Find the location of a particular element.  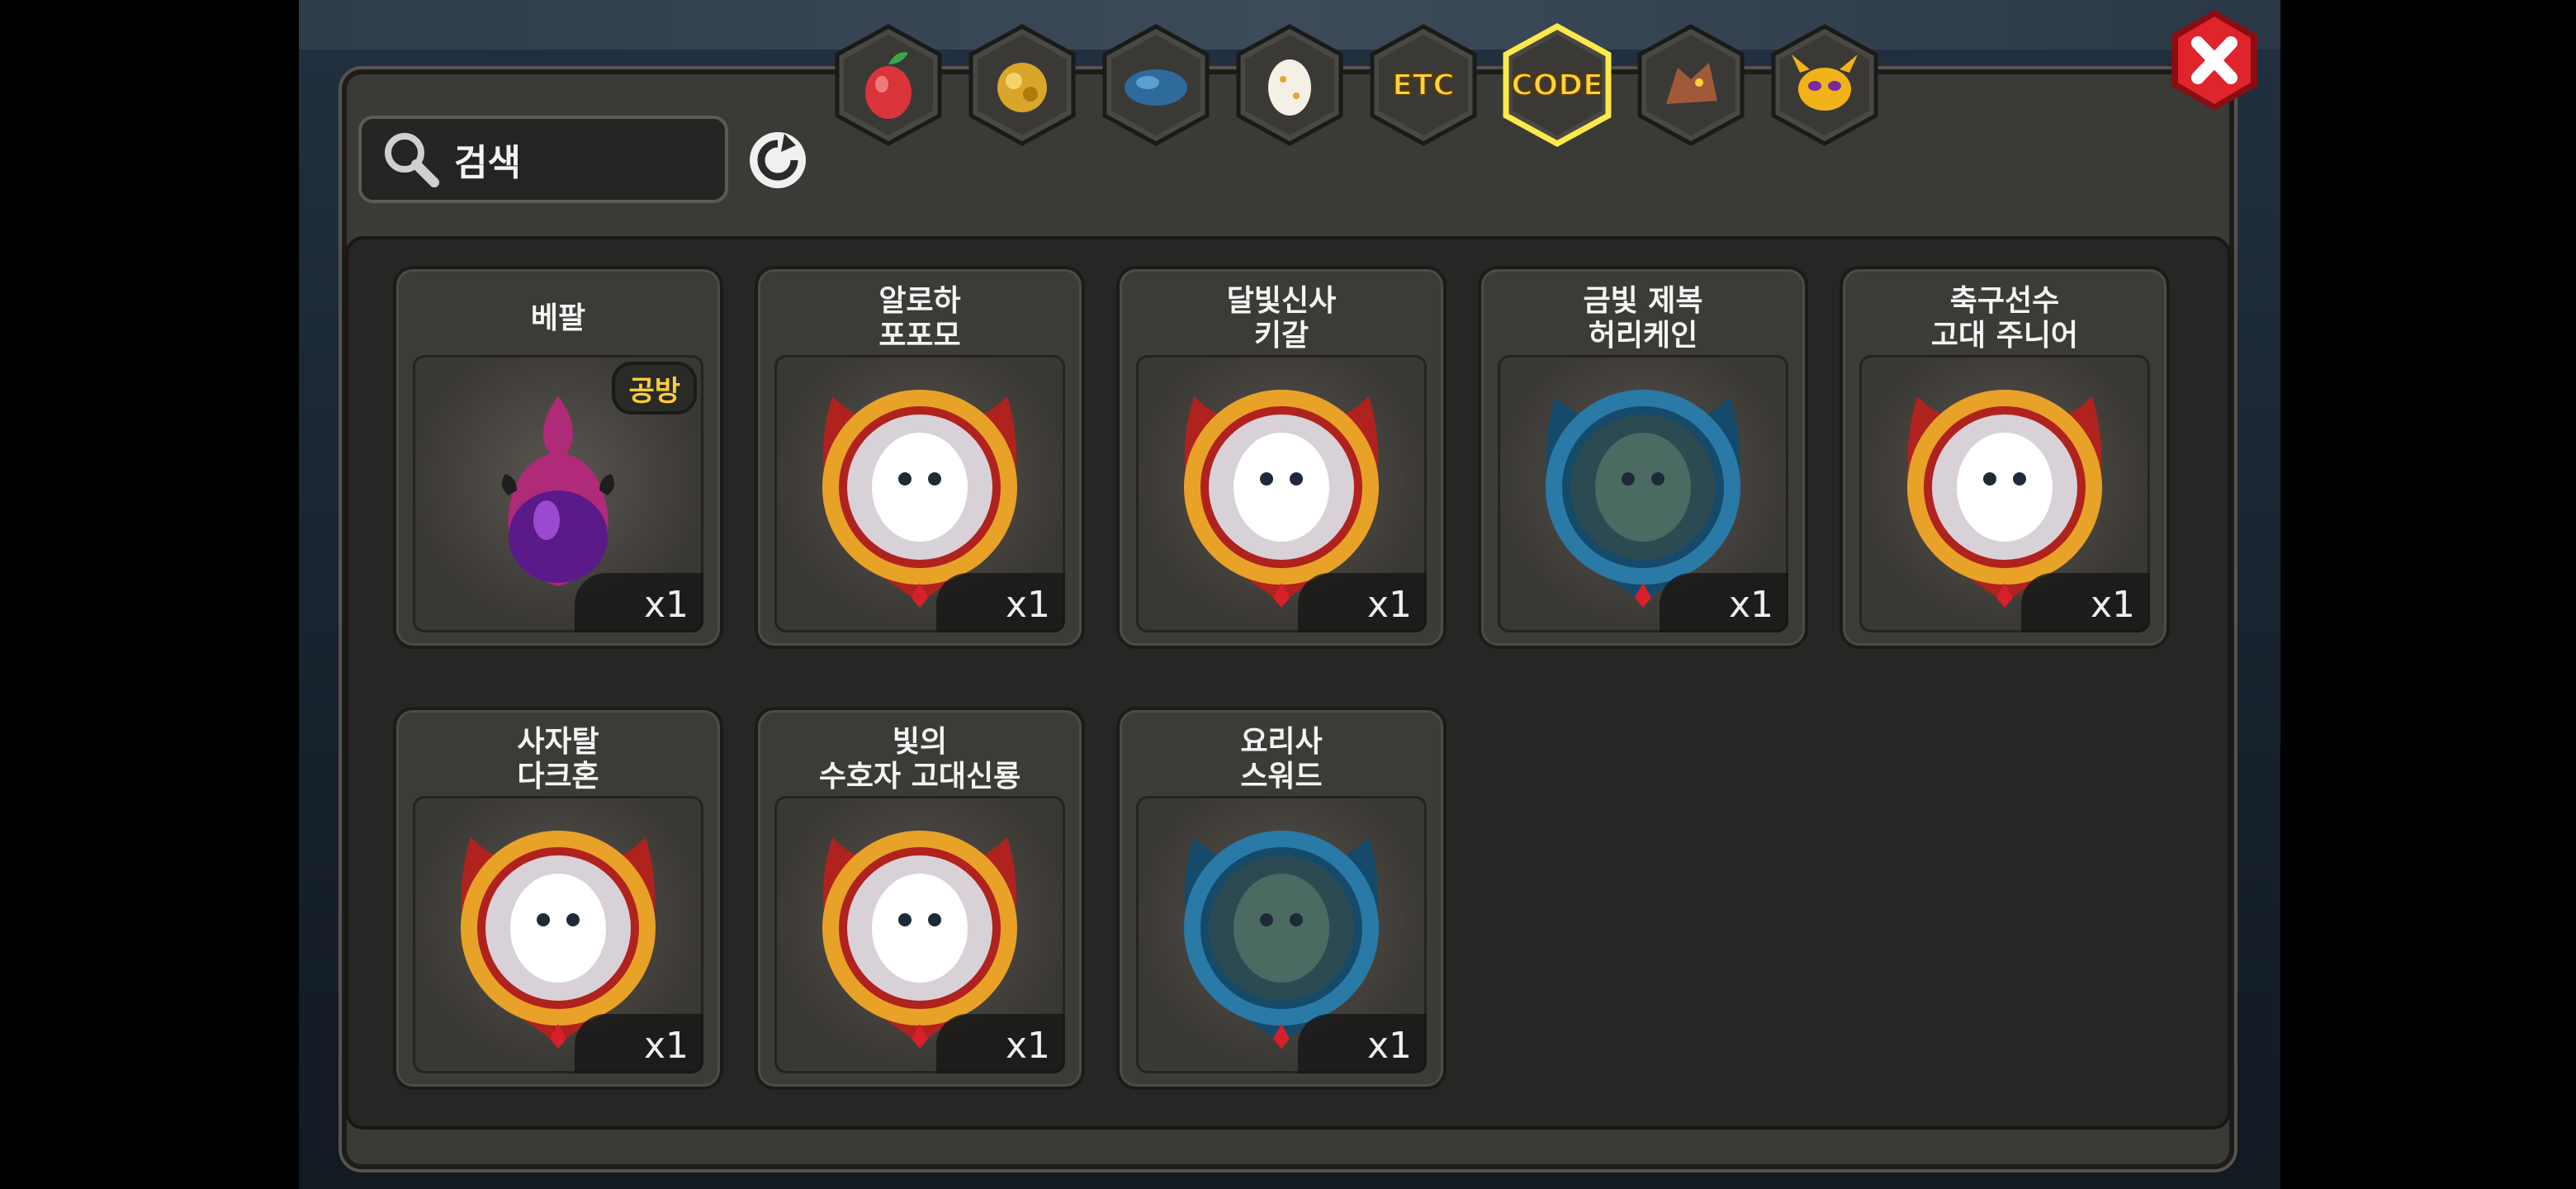

item-badge: 공방 is located at coordinates (654, 388).